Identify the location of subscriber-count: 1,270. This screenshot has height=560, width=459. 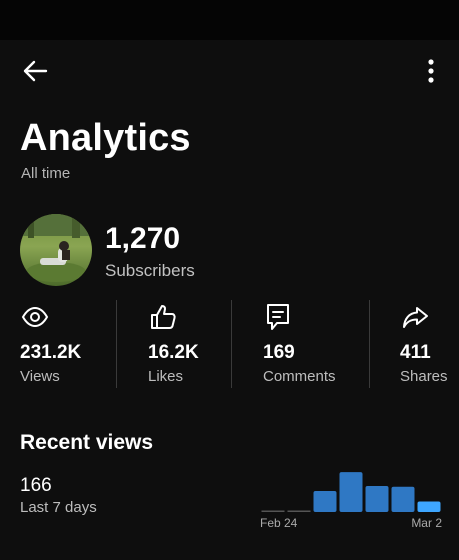
(143, 238).